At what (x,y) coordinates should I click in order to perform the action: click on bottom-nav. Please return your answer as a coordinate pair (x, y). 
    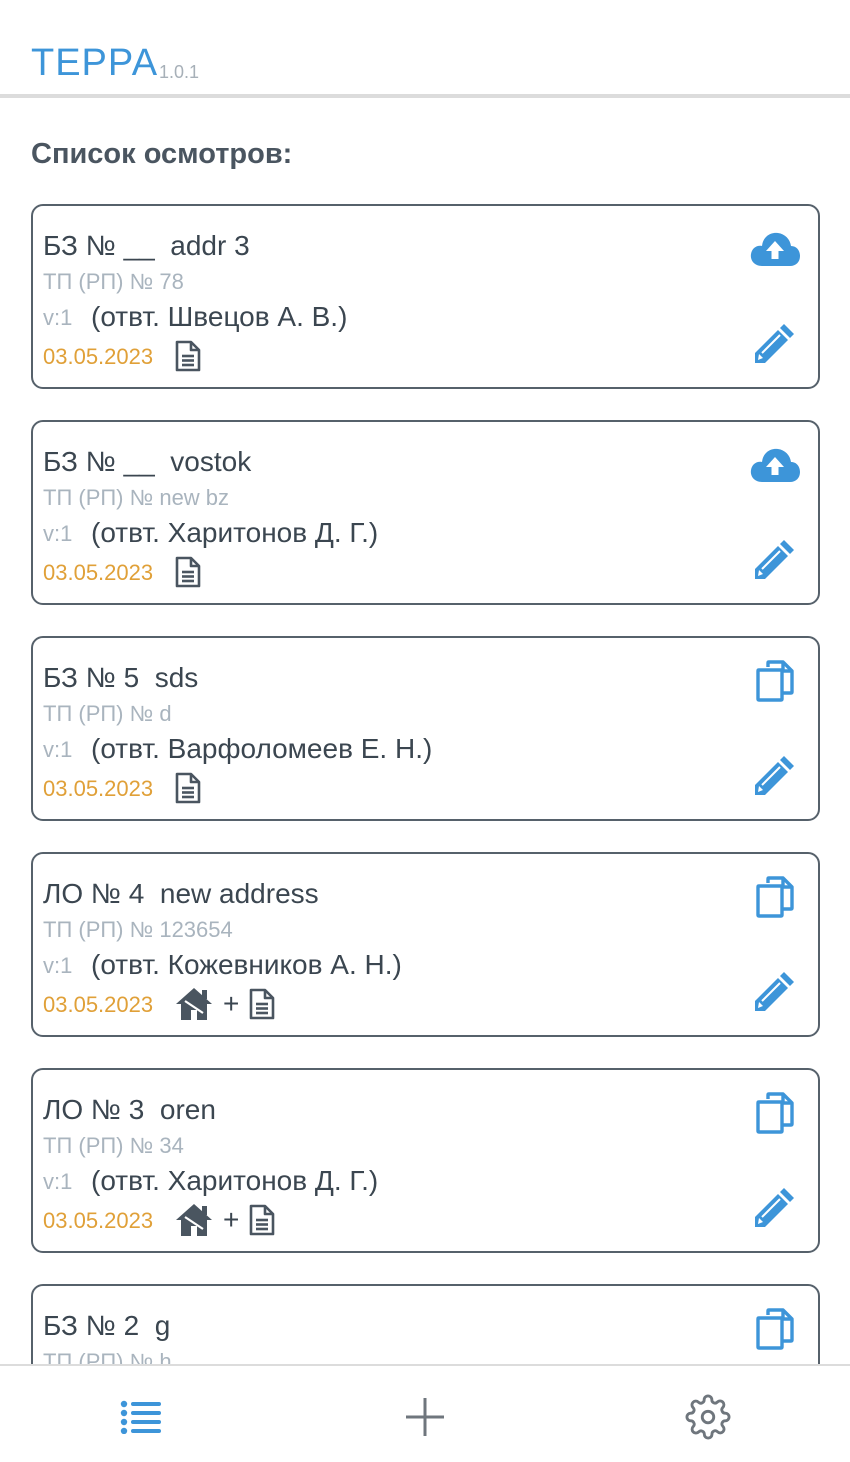
    Looking at the image, I should click on (425, 1413).